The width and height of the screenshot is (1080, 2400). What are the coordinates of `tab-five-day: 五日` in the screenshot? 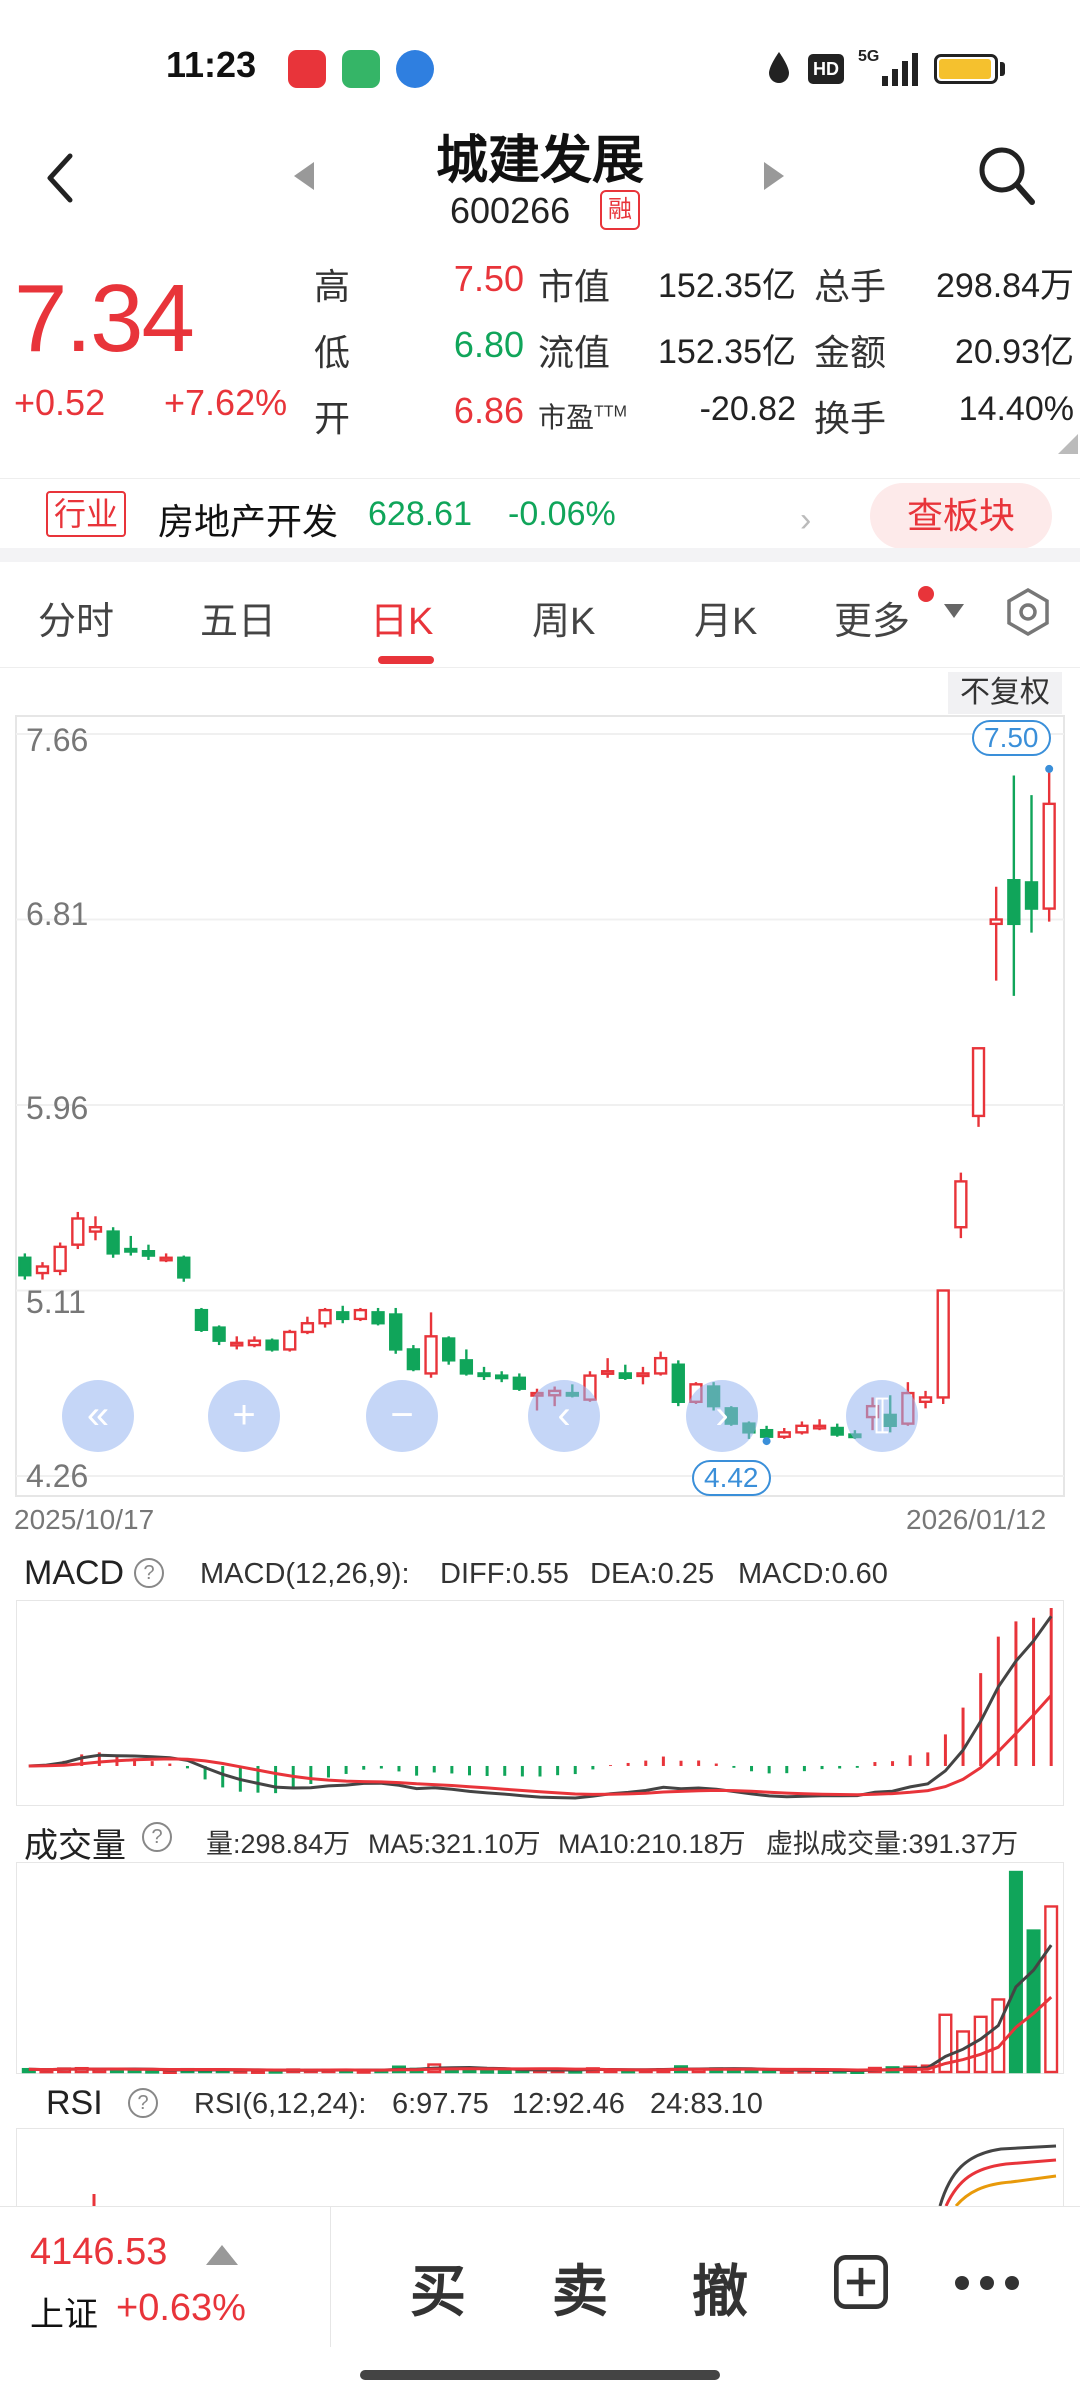 It's located at (238, 617).